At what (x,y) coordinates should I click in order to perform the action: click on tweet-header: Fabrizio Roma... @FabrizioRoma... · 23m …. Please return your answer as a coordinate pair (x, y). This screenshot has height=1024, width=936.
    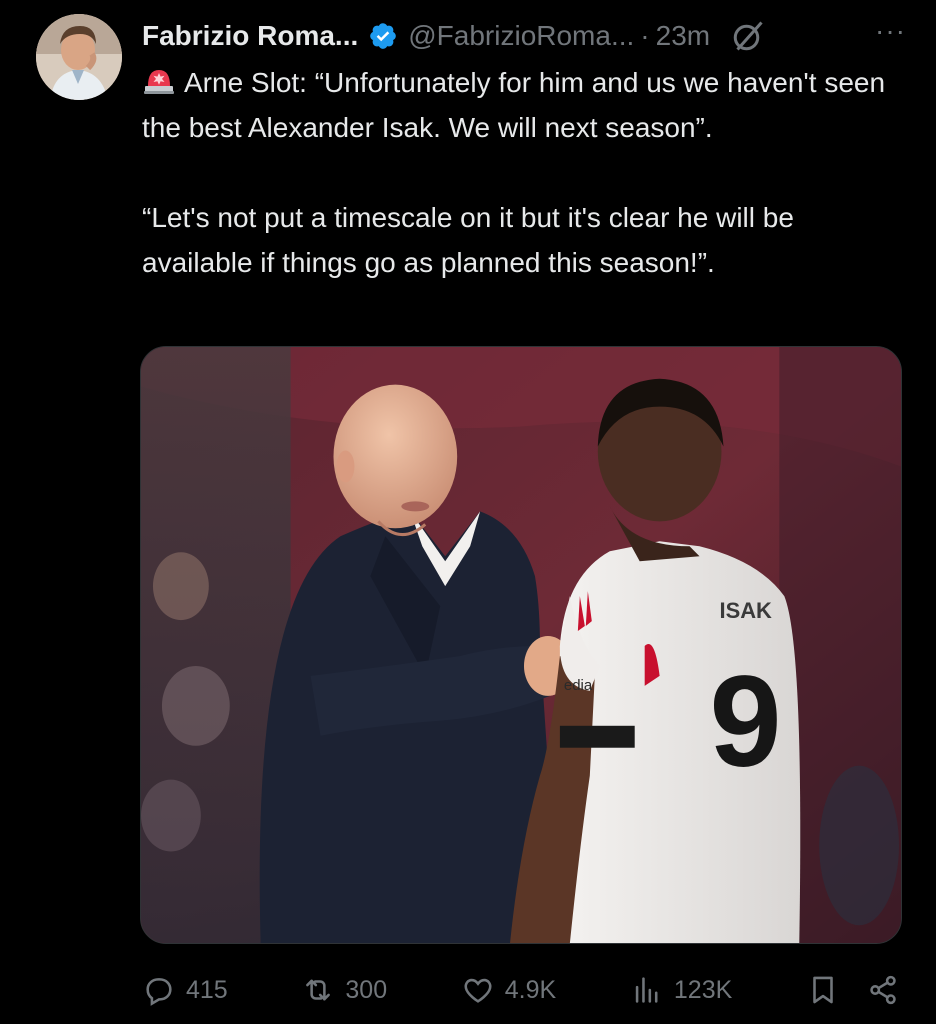
    Looking at the image, I should click on (524, 36).